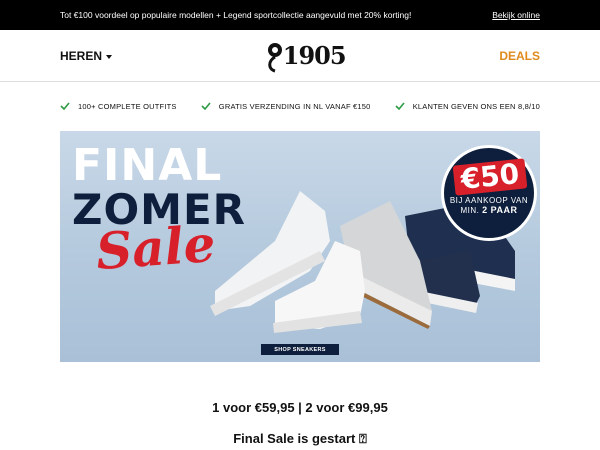  I want to click on discount-badge: €50 BIJ AANKOOP VAN MIN. 2 PAAR, so click(489, 193).